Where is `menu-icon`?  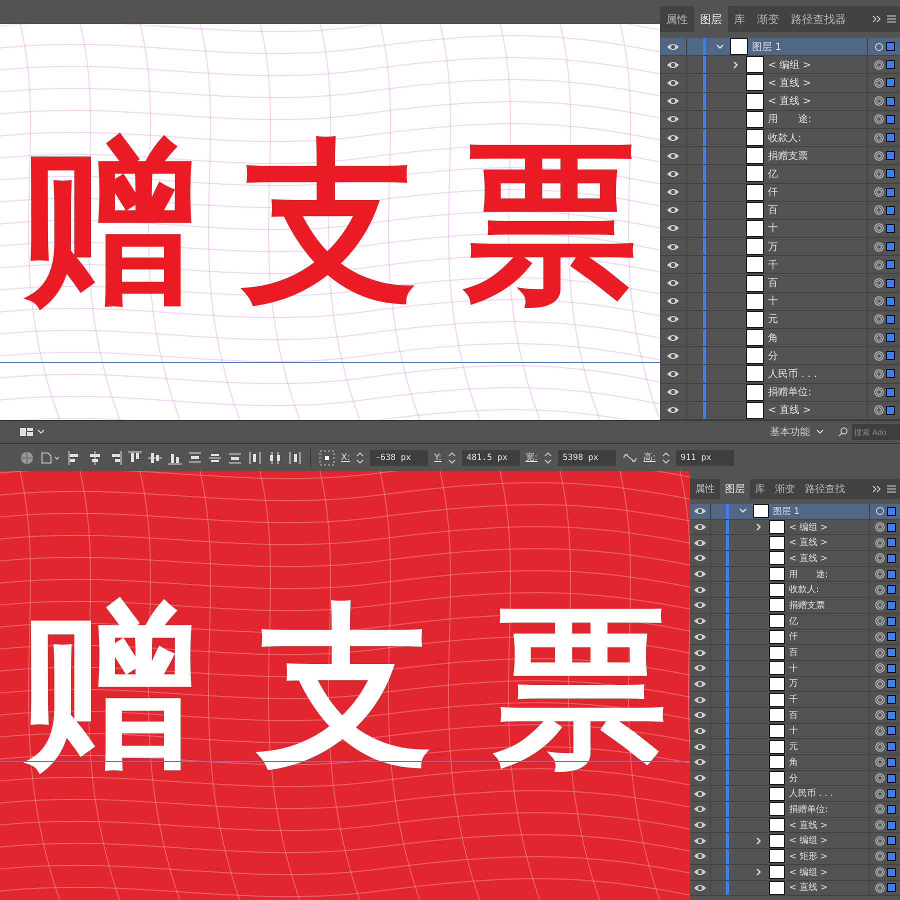
menu-icon is located at coordinates (891, 489).